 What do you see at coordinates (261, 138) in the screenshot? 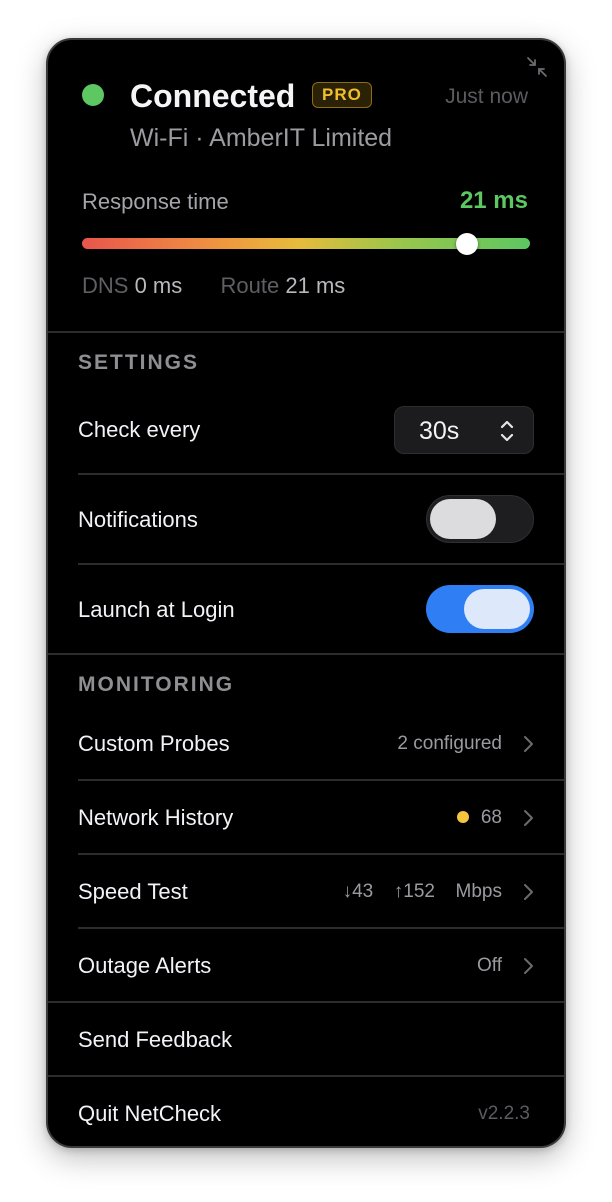
I see `network-name: Wi-Fi · AmberIT Limited` at bounding box center [261, 138].